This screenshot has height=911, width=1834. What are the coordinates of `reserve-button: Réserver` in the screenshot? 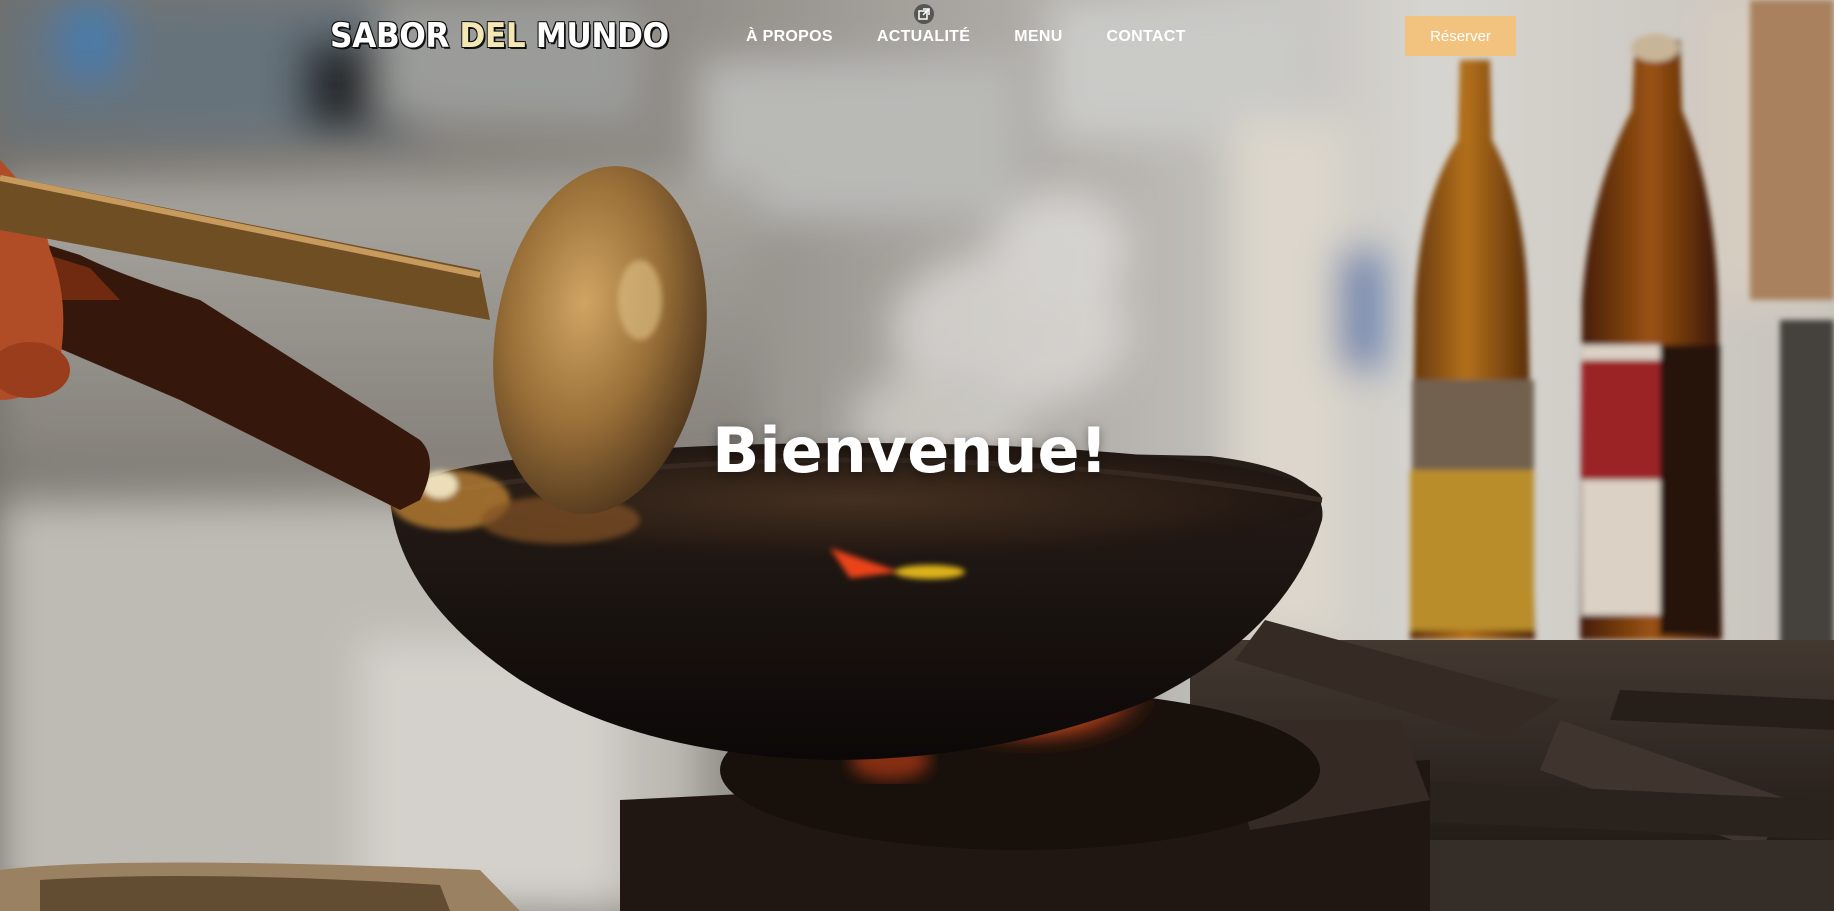 It's located at (1460, 36).